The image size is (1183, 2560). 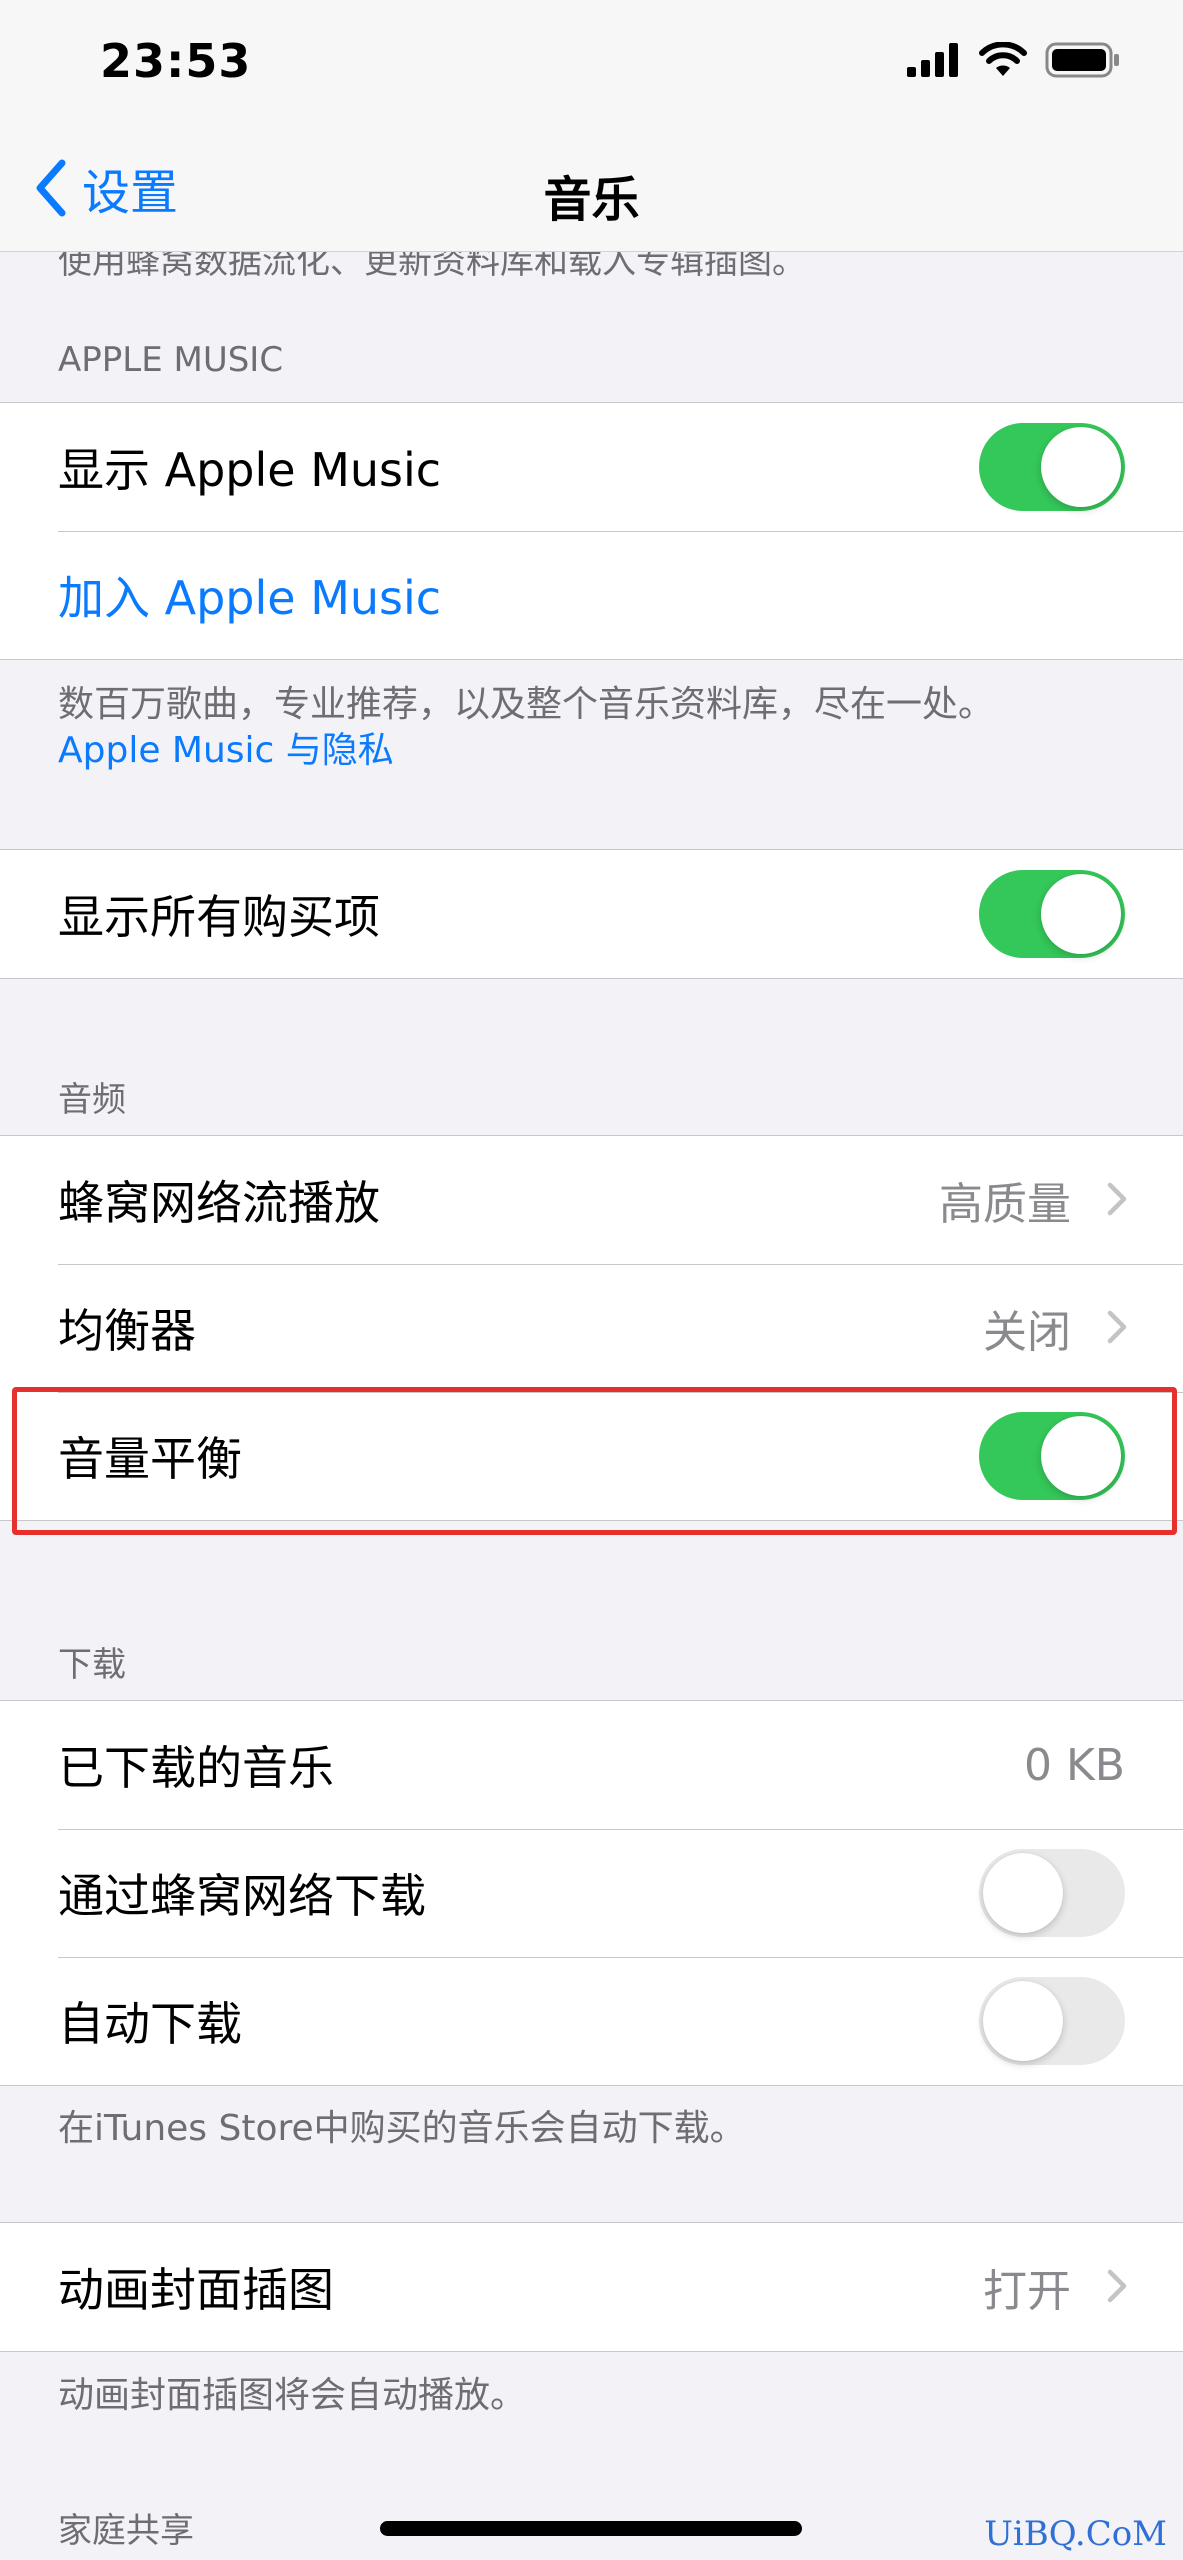 What do you see at coordinates (150, 1459) in the screenshot?
I see `sound-check-label: 音量平衡` at bounding box center [150, 1459].